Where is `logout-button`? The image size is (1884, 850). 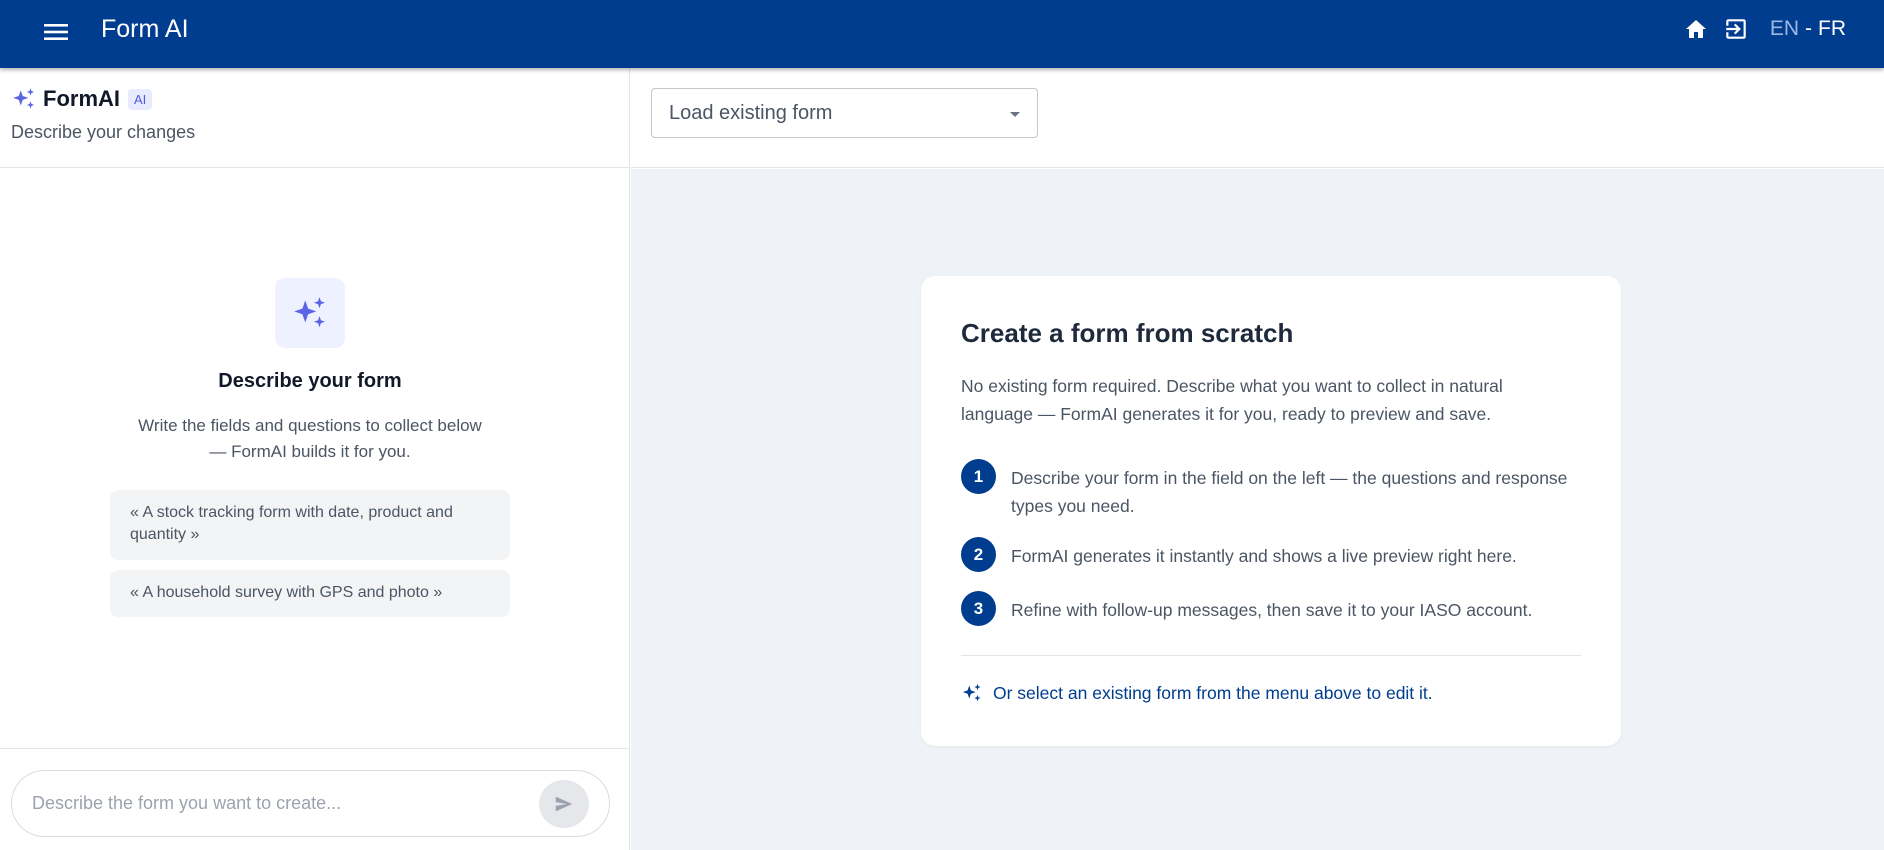 logout-button is located at coordinates (1736, 29).